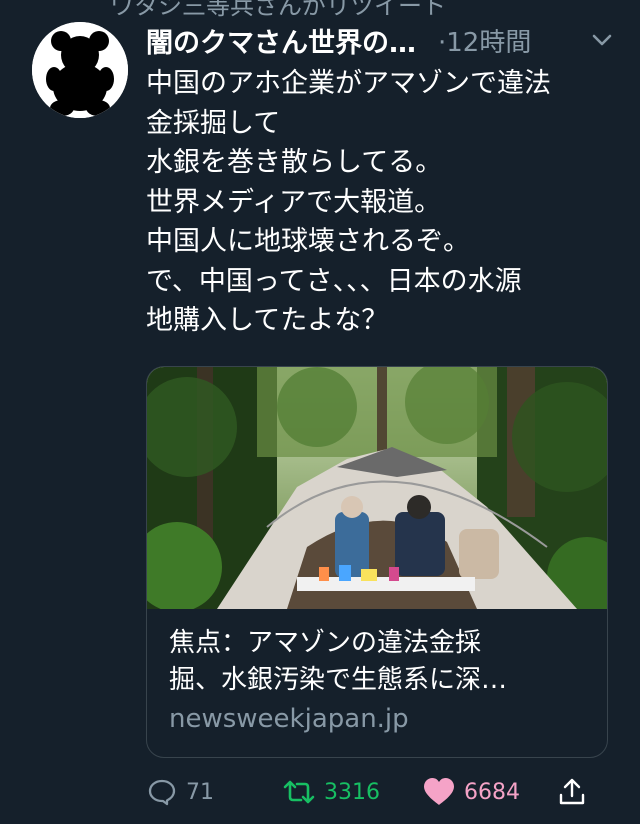 The width and height of the screenshot is (640, 824). Describe the element at coordinates (348, 83) in the screenshot. I see `tweet-text-line: 中国のアホ企業がアマゾンで違法` at that location.